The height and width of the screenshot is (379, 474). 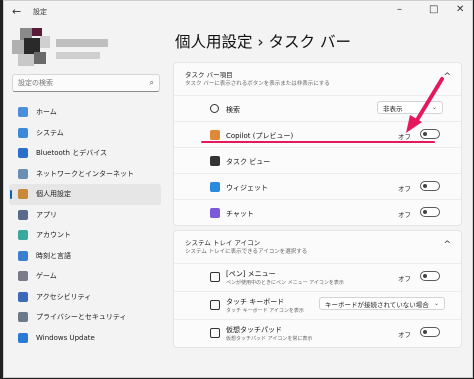 What do you see at coordinates (46, 214) in the screenshot?
I see `sidebar-item-label: アプリ` at bounding box center [46, 214].